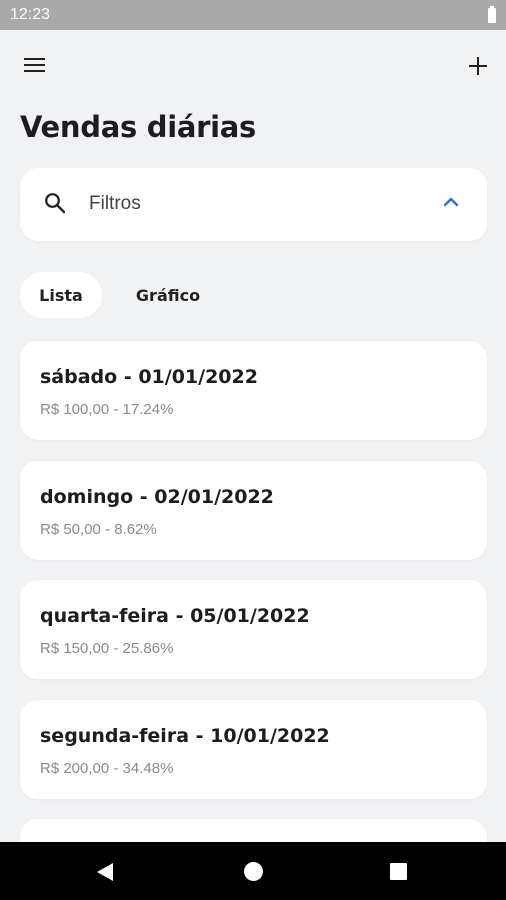  What do you see at coordinates (175, 616) in the screenshot?
I see `sale-title: quarta-feira - 05/01/2022` at bounding box center [175, 616].